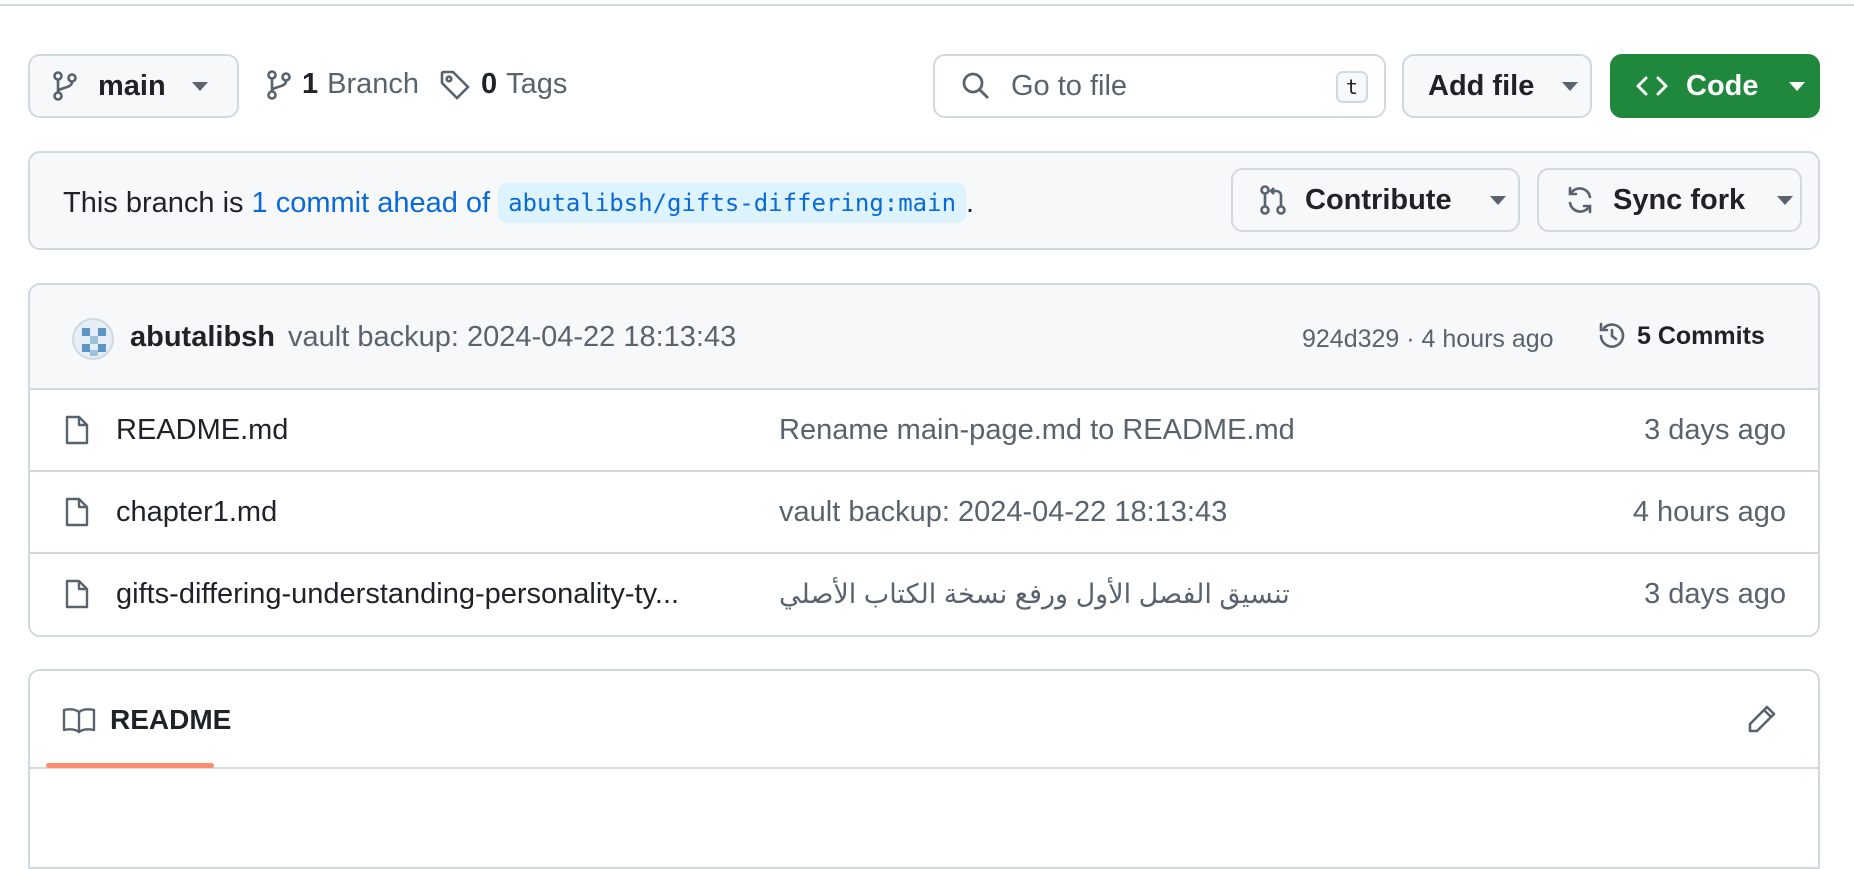 The height and width of the screenshot is (869, 1854). I want to click on commit-author: abutalibsh, so click(202, 337).